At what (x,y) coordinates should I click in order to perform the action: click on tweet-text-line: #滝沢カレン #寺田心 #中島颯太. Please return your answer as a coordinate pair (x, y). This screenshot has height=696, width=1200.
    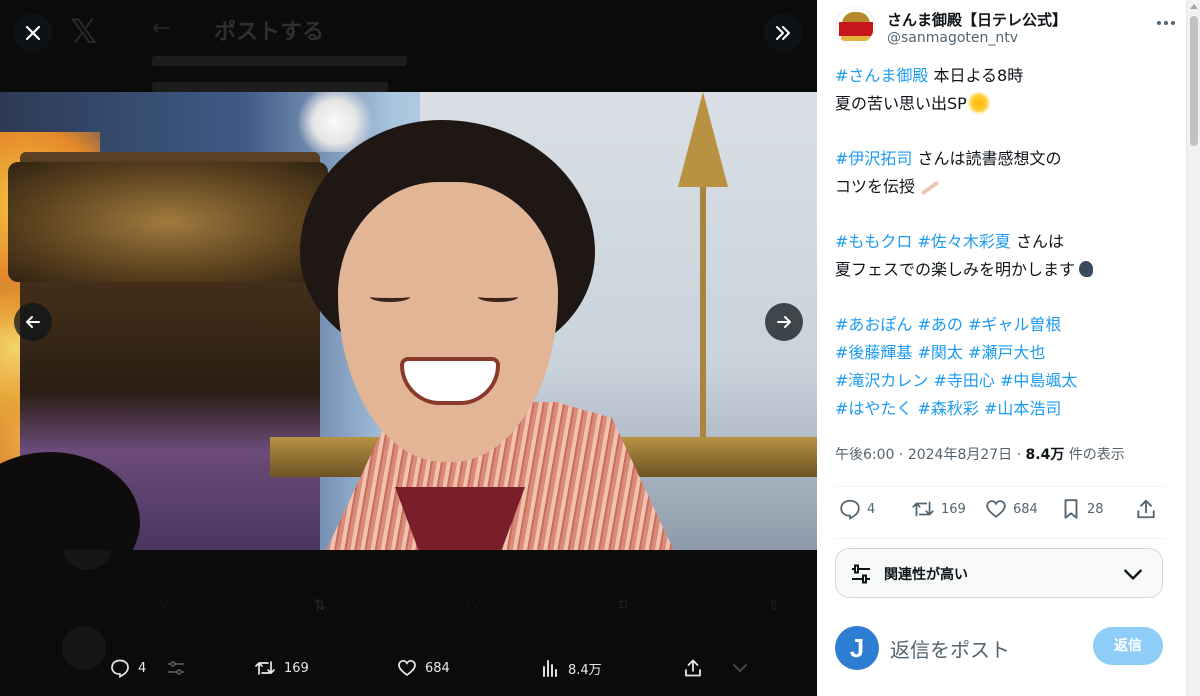
    Looking at the image, I should click on (1005, 381).